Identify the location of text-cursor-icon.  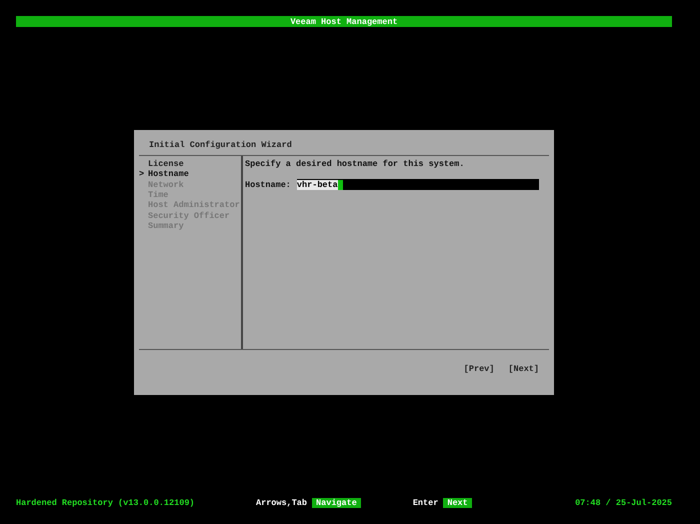
(340, 185).